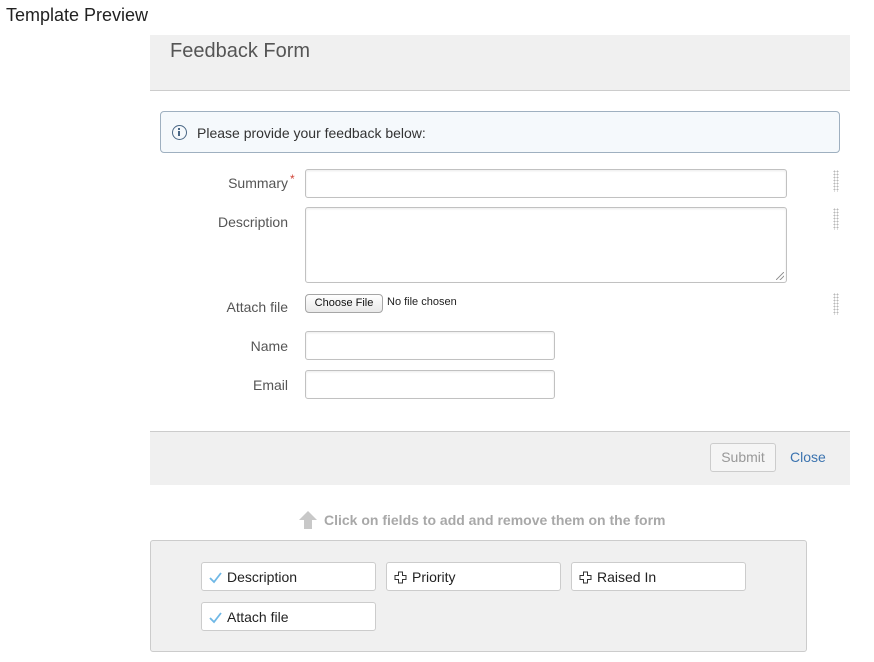  Describe the element at coordinates (430, 345) in the screenshot. I see `name-input` at that location.